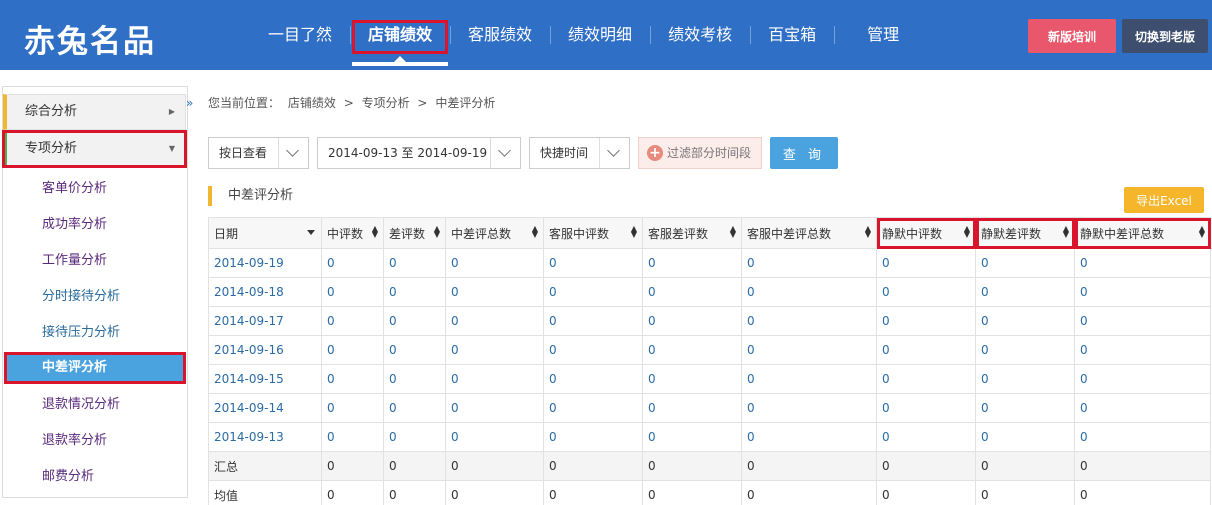 The image size is (1212, 505). What do you see at coordinates (804, 153) in the screenshot?
I see `query-button: 查 询` at bounding box center [804, 153].